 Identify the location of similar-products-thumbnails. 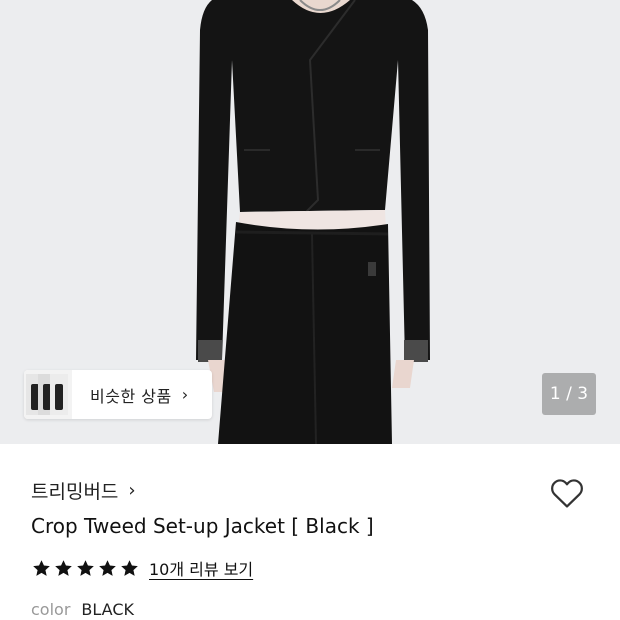
(48, 394).